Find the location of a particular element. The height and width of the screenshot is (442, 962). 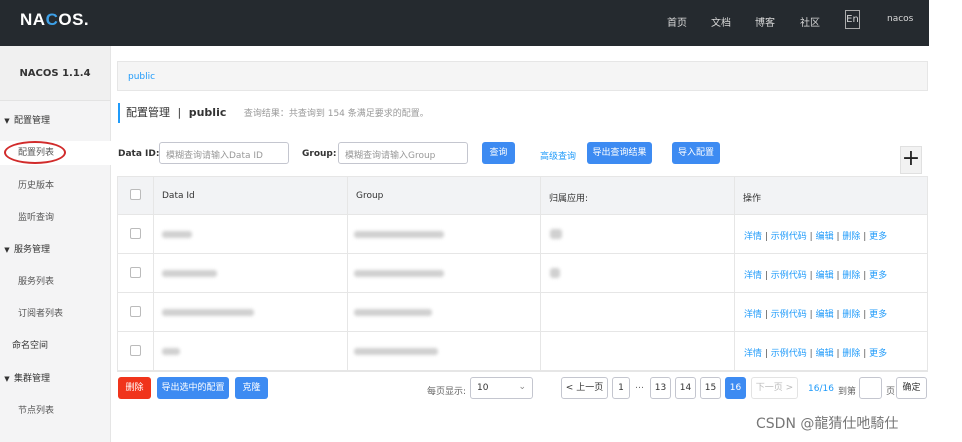

language-toggle: En is located at coordinates (852, 19).